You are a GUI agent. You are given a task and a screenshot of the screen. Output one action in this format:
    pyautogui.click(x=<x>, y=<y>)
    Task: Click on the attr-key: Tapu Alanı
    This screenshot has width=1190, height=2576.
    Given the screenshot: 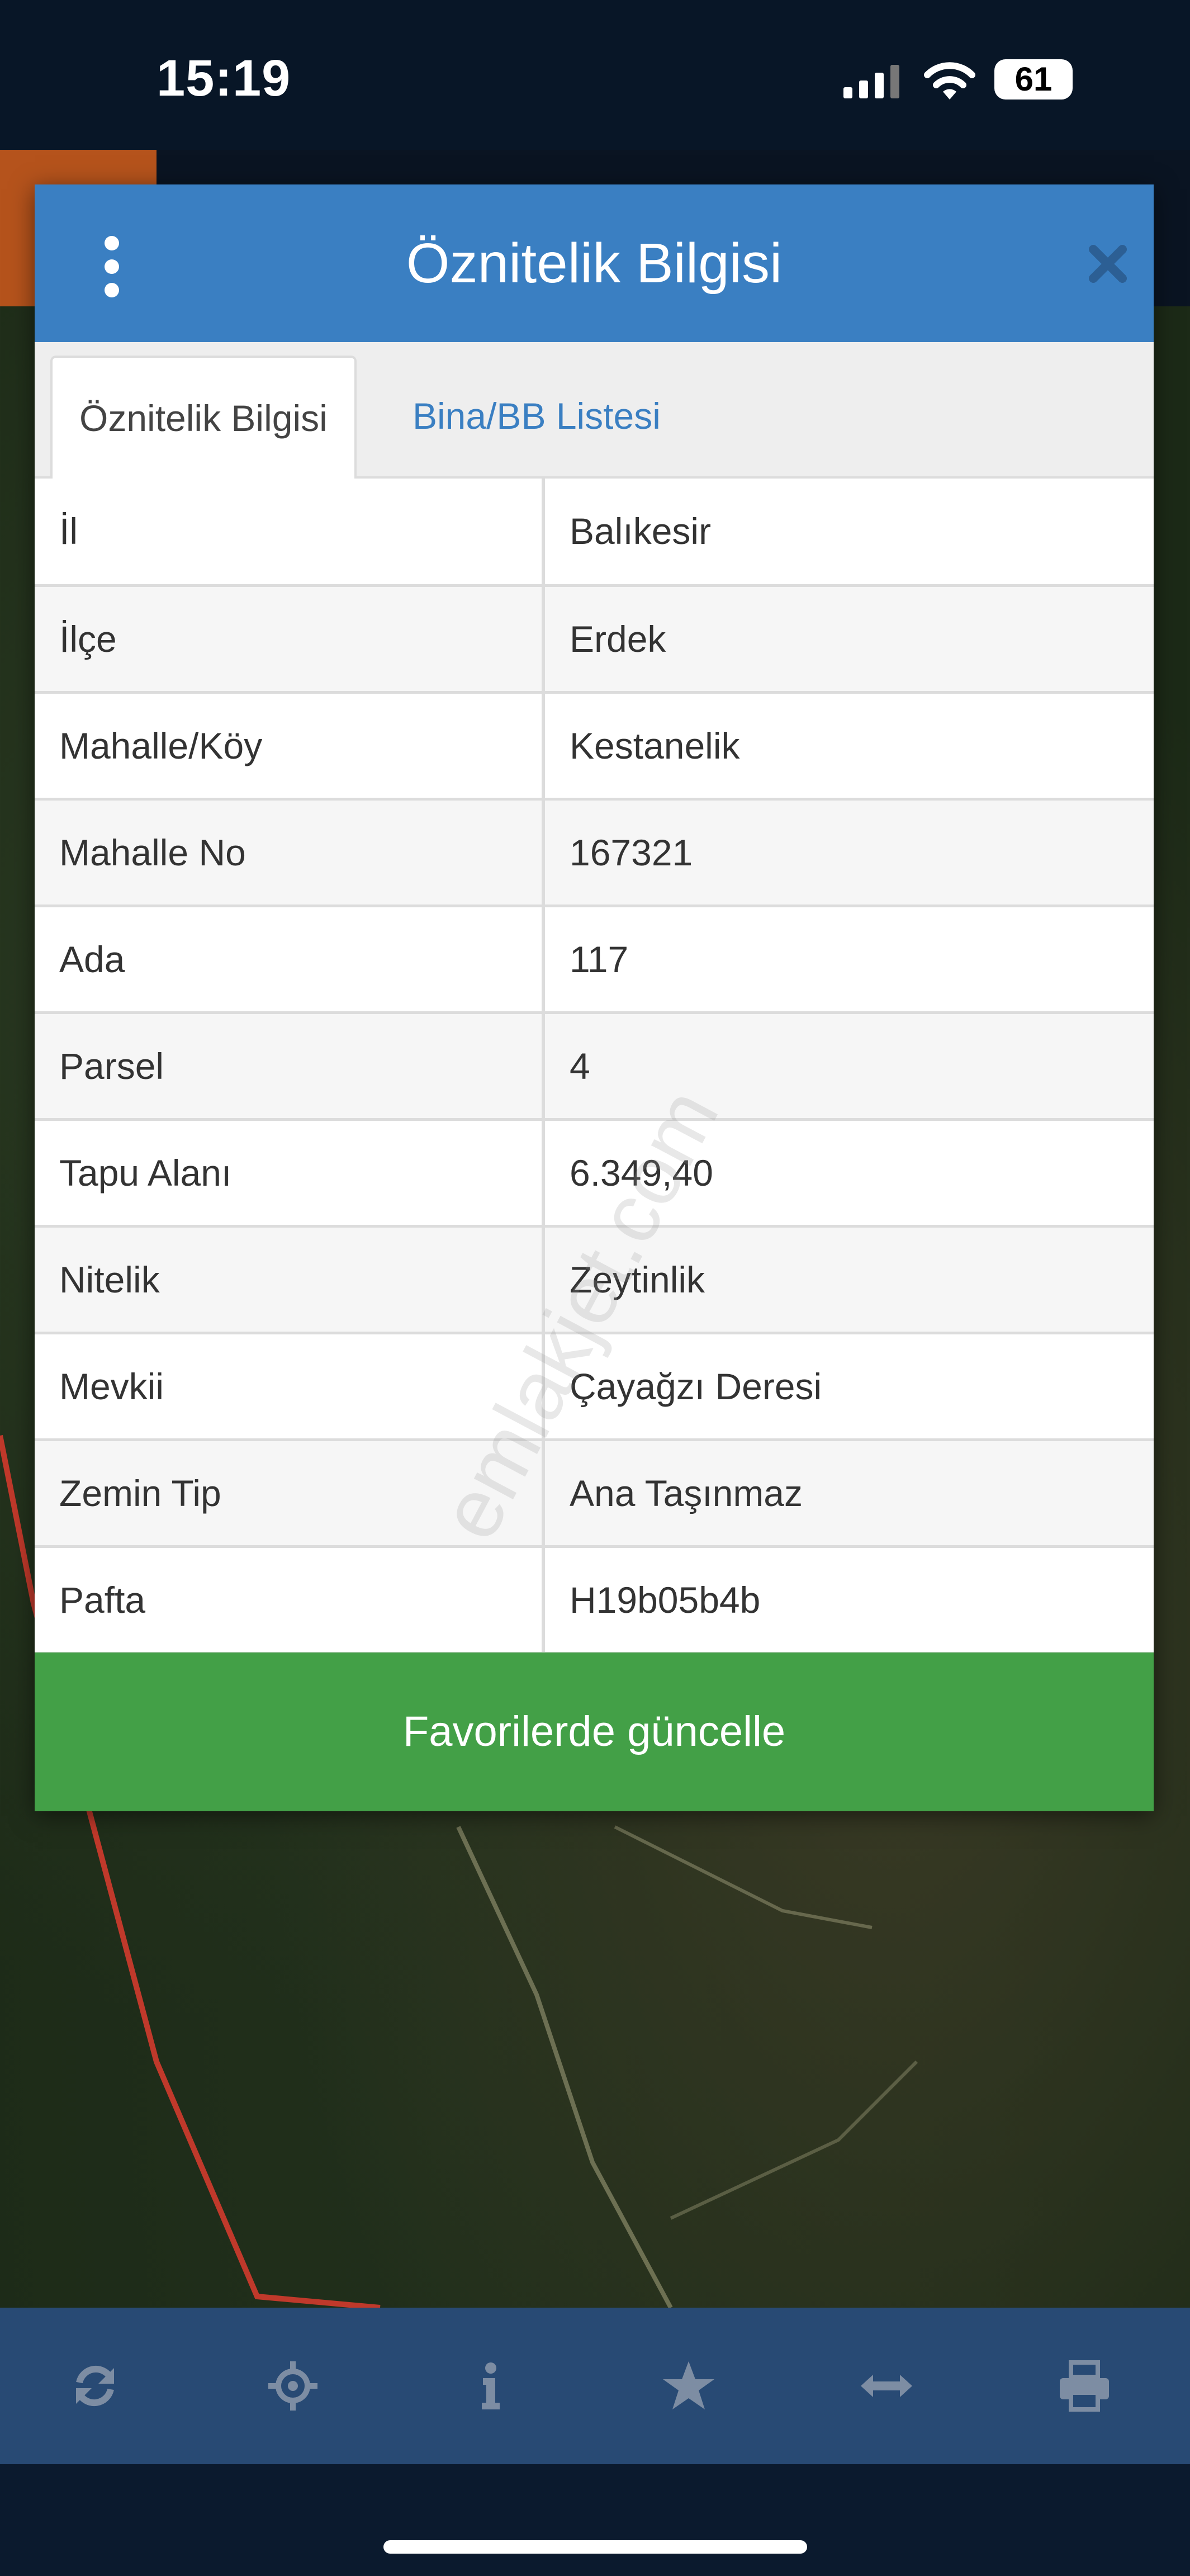 What is the action you would take?
    pyautogui.click(x=290, y=1173)
    